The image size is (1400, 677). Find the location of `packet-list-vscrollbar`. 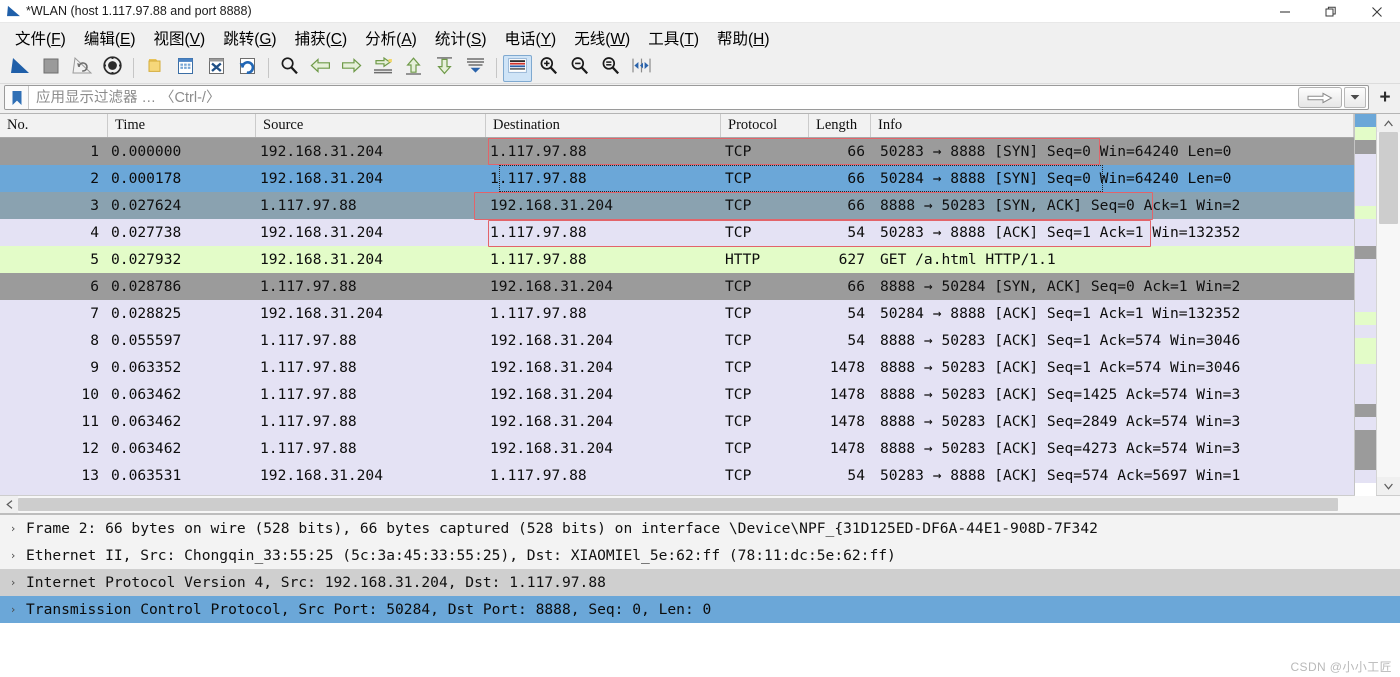

packet-list-vscrollbar is located at coordinates (1388, 304).